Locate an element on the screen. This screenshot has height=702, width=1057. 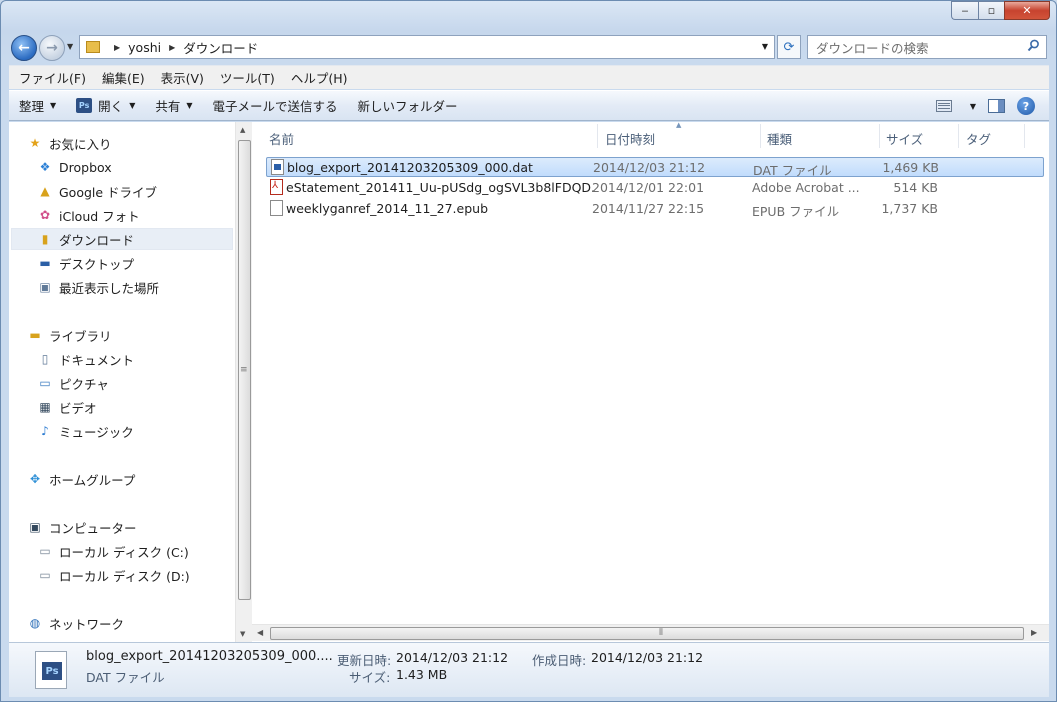
nav-music: ♪ ミュージック is located at coordinates (85, 431).